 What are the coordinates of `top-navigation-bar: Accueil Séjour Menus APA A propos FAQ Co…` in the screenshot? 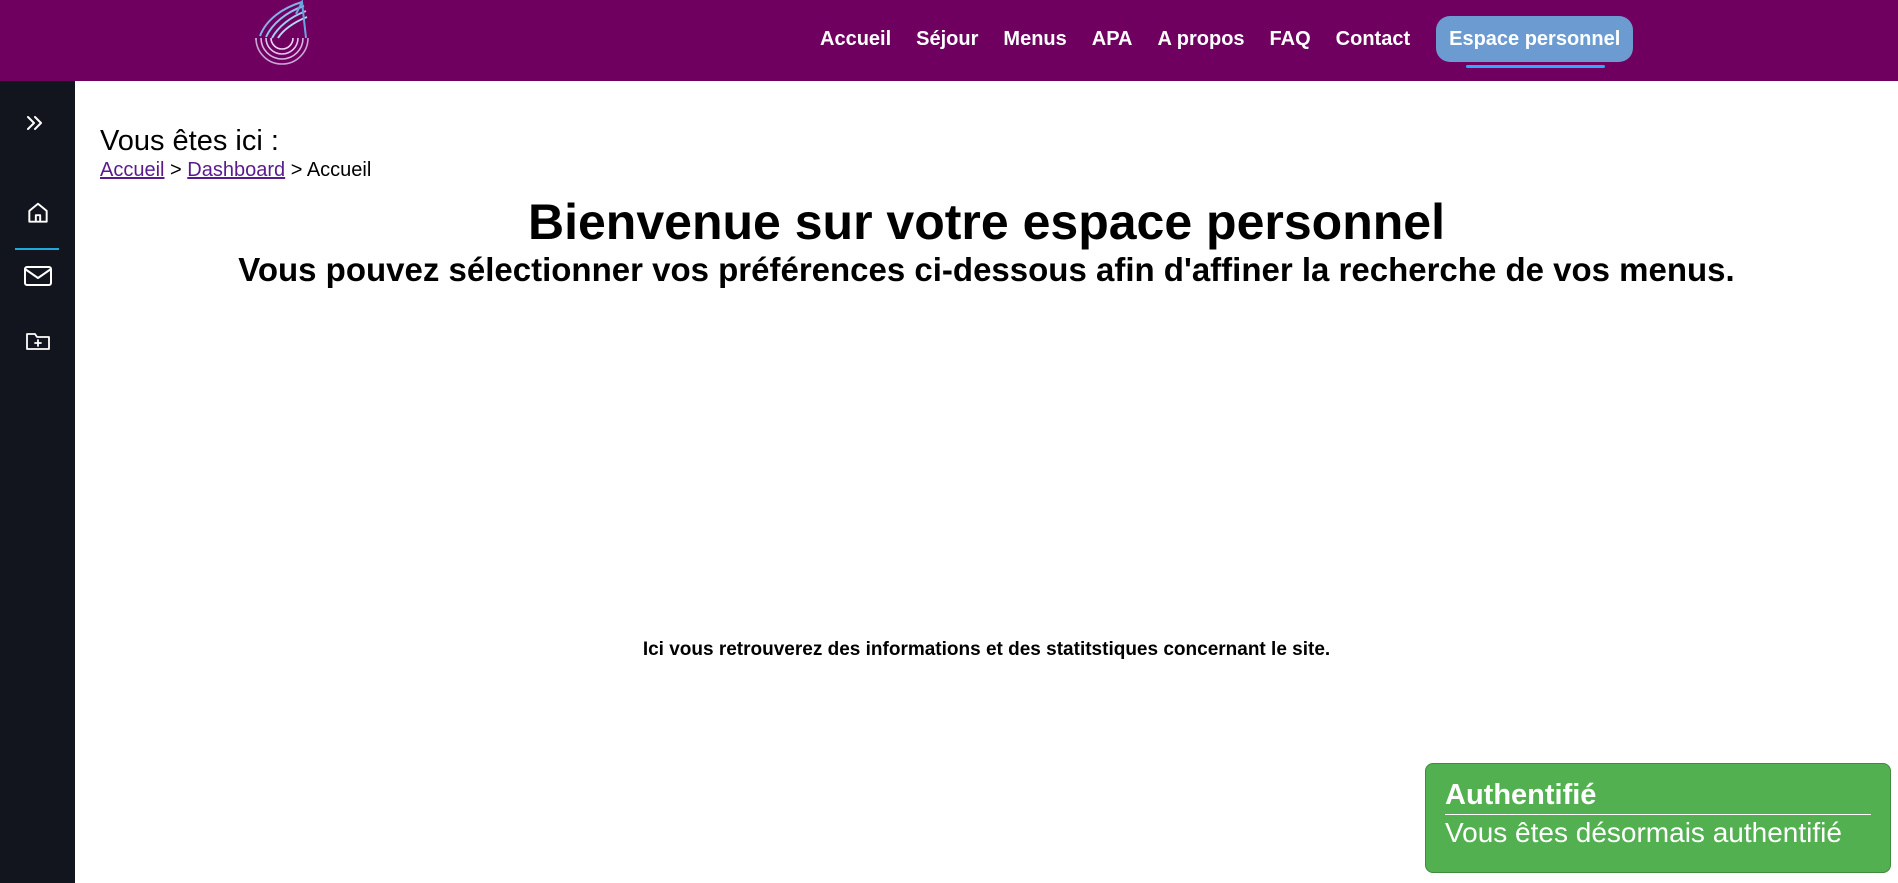 It's located at (949, 40).